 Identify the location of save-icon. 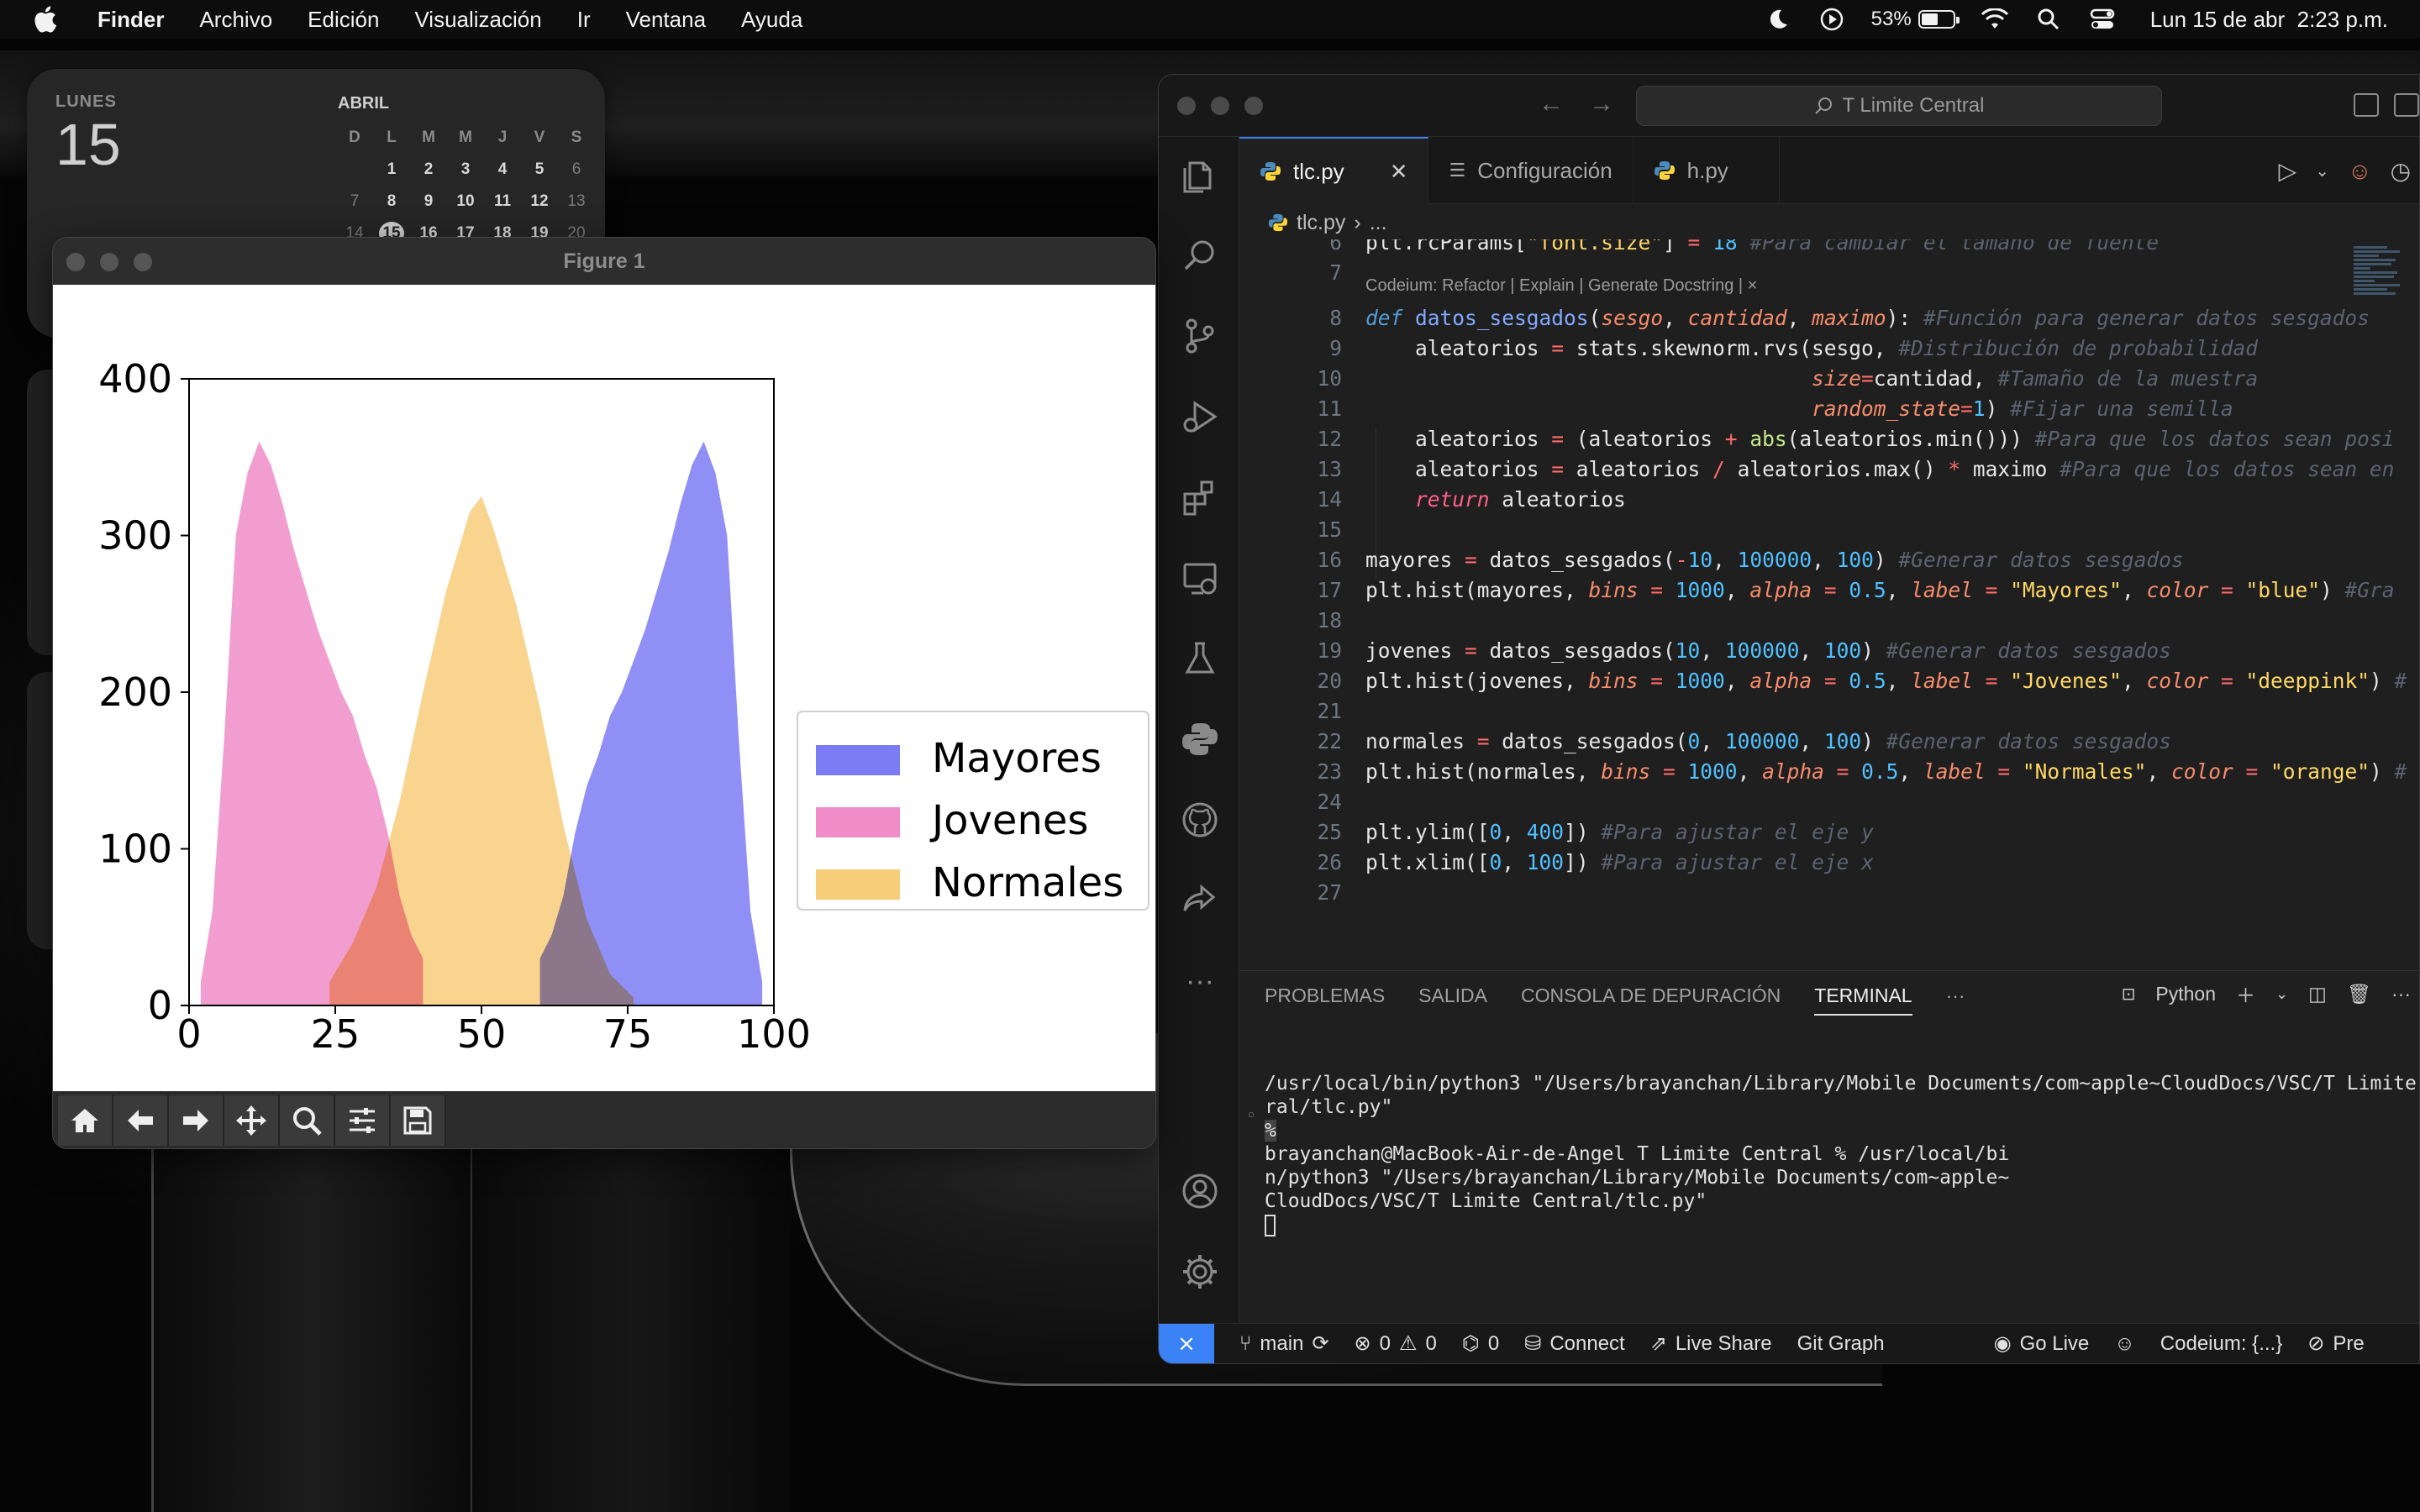
(419, 1120).